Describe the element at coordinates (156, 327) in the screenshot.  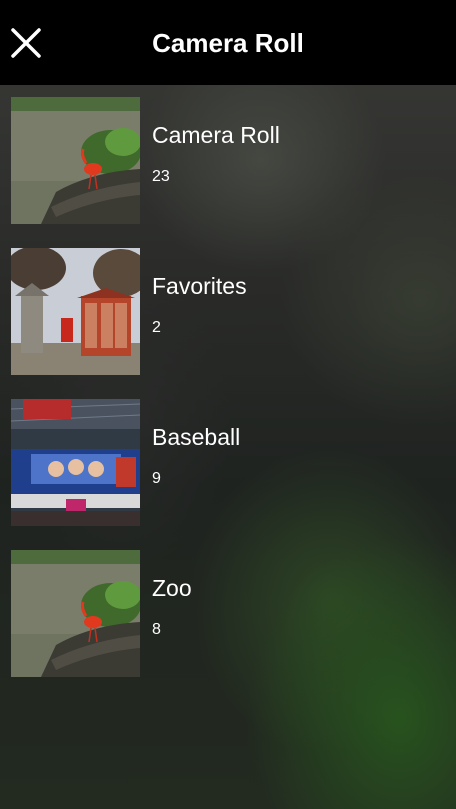
I see `album-count: 2` at that location.